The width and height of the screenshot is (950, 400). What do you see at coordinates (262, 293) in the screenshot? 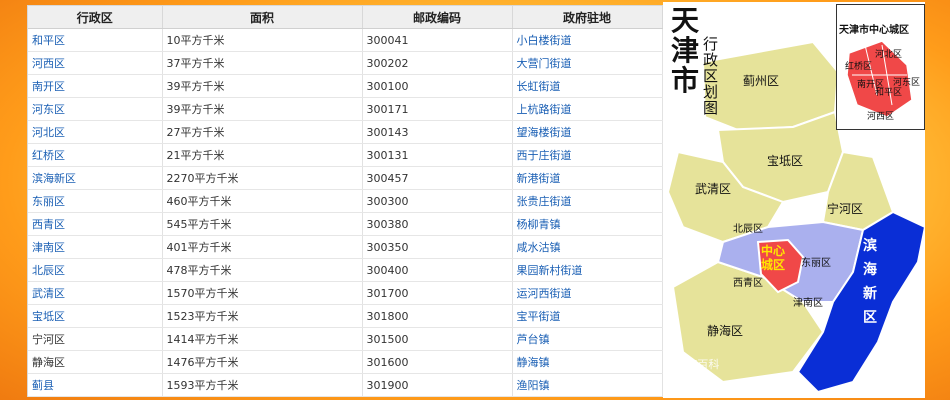
I see `area-cell: 1570平方千米` at bounding box center [262, 293].